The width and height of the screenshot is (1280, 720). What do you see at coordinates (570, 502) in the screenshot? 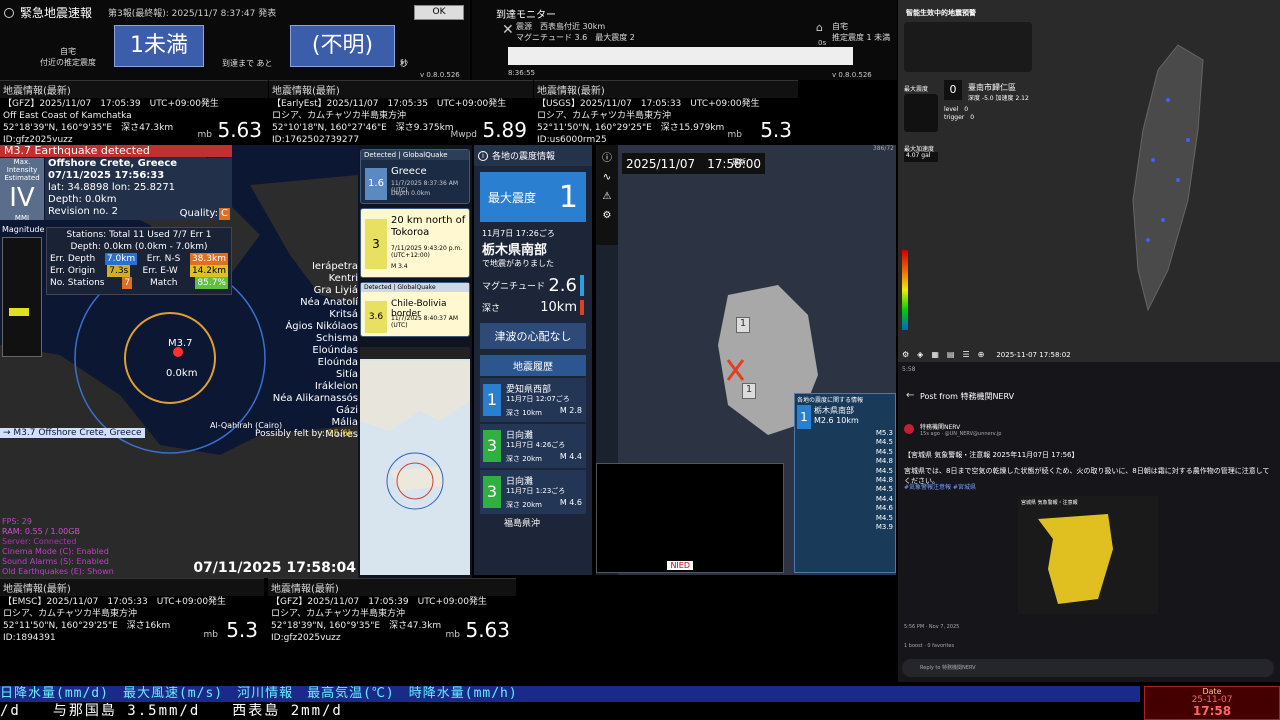
I see `history-mag: M 4.6` at bounding box center [570, 502].